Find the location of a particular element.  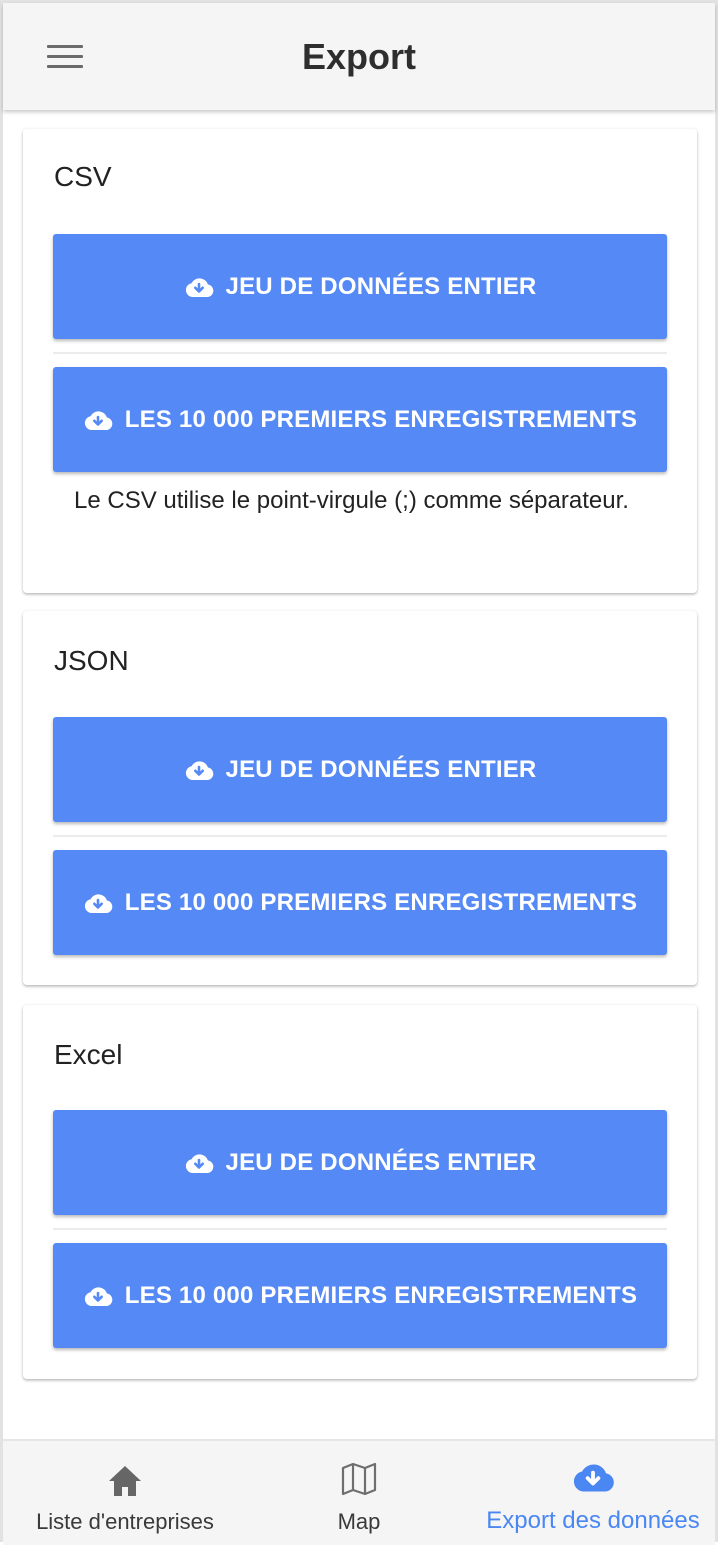

excel-first-10000-button: LES 10 000 PREMIERS ENREGISTREMENTS is located at coordinates (360, 1295).